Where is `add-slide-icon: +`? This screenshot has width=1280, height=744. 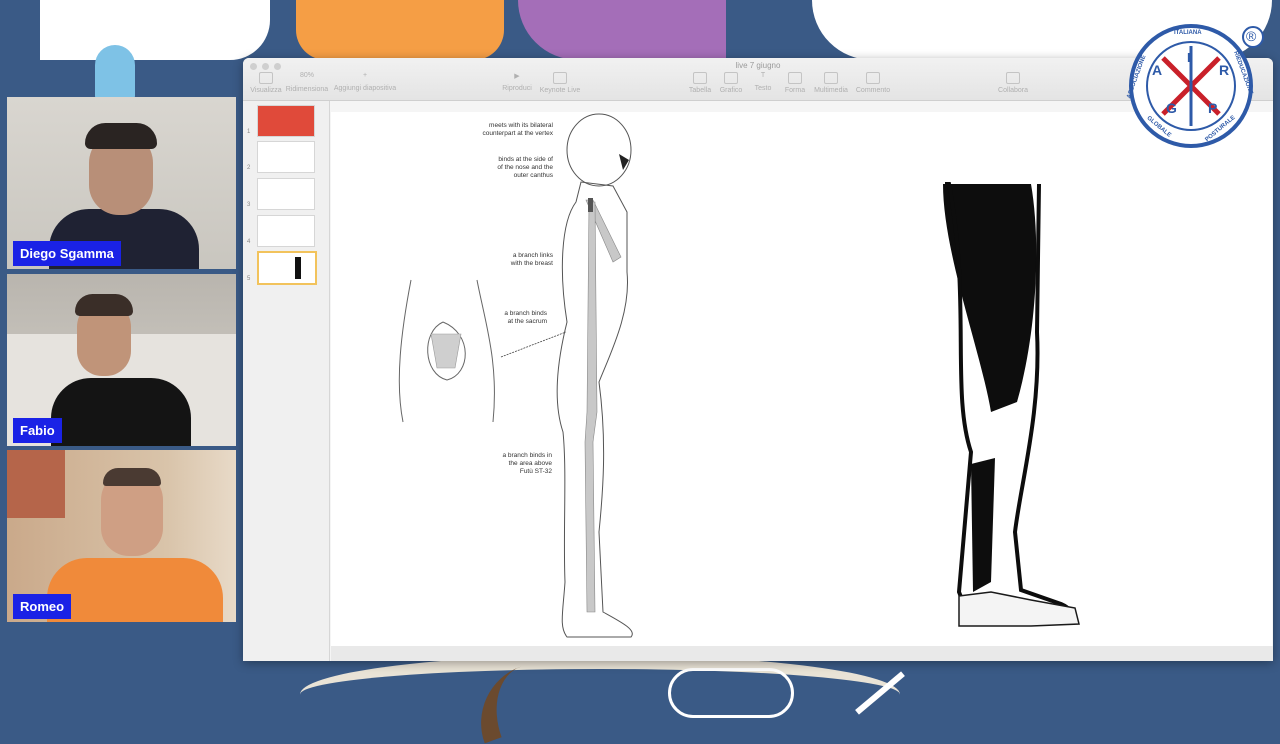
add-slide-icon: + is located at coordinates (365, 75).